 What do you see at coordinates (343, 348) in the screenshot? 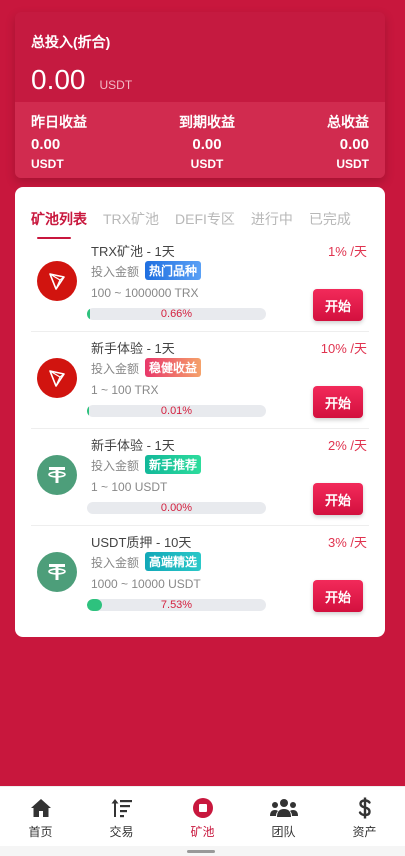
I see `pool-rate: 10% /天` at bounding box center [343, 348].